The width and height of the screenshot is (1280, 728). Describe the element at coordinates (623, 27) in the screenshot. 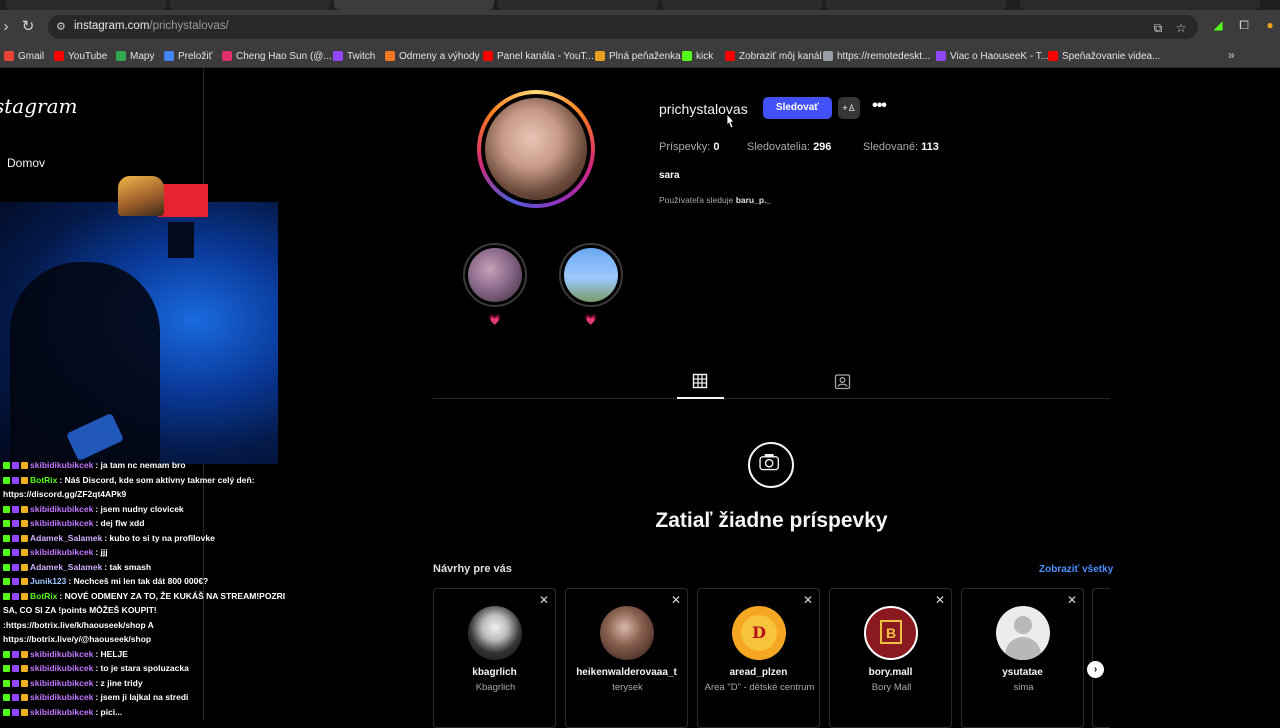

I see `address-bar: ⚙ instagram.com/prichystalovas/ ⧉ ☆` at that location.